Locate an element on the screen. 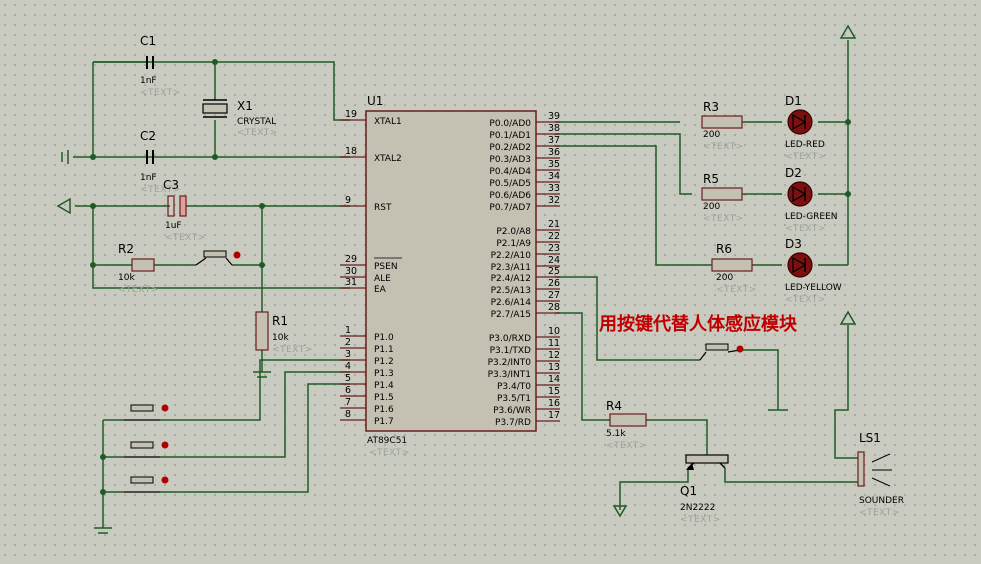 The width and height of the screenshot is (981, 564). d3-ref: D3 is located at coordinates (793, 244).